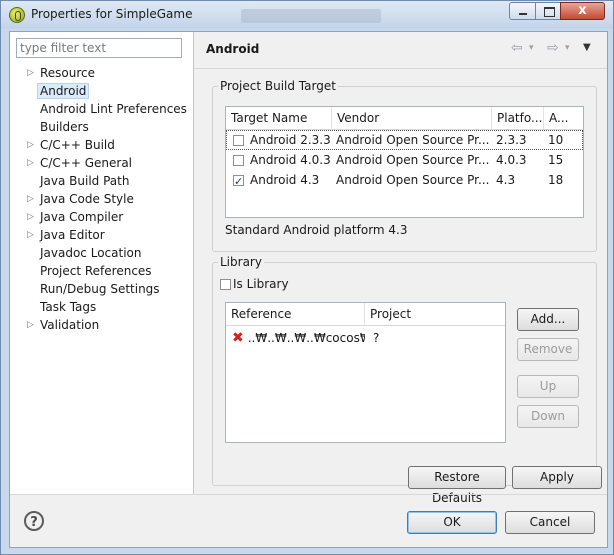 The image size is (614, 555). I want to click on help-icon: ?, so click(34, 521).